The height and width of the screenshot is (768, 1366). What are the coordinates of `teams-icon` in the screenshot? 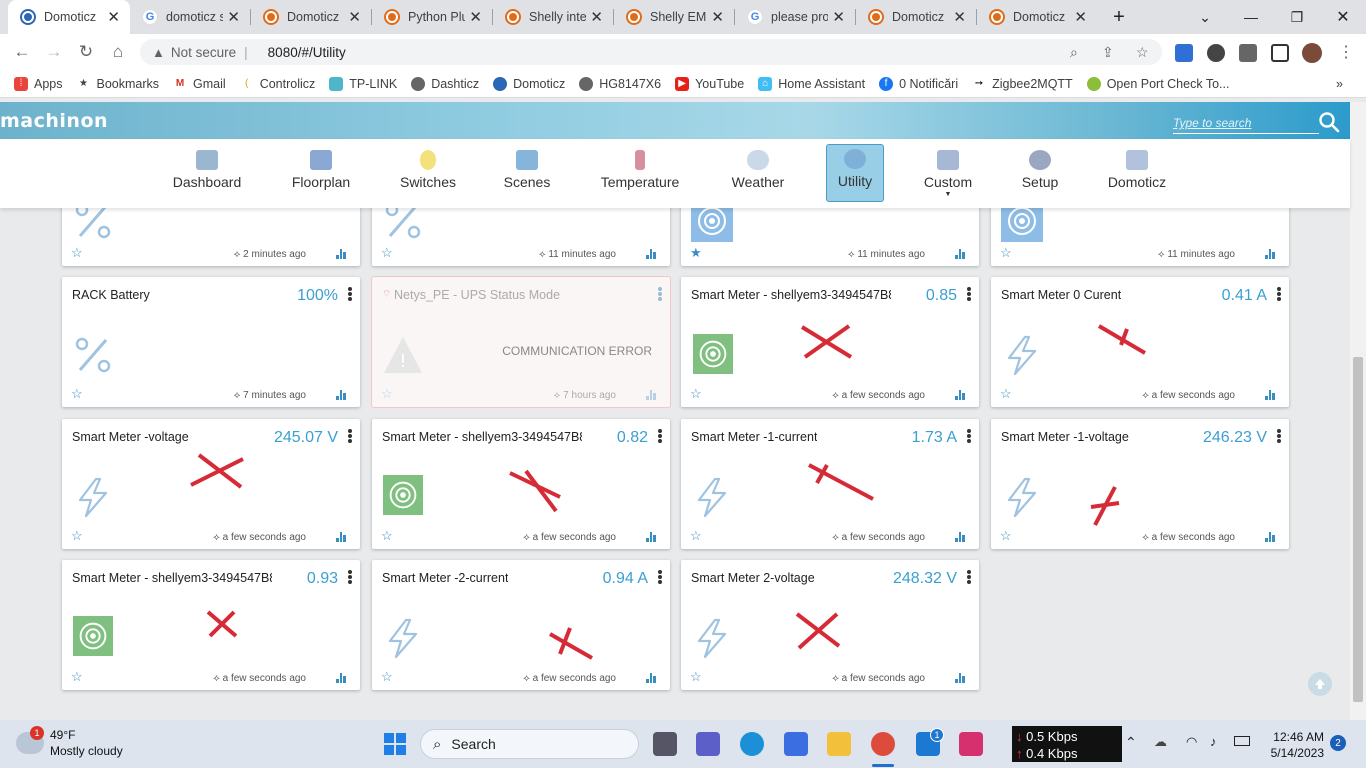 It's located at (708, 744).